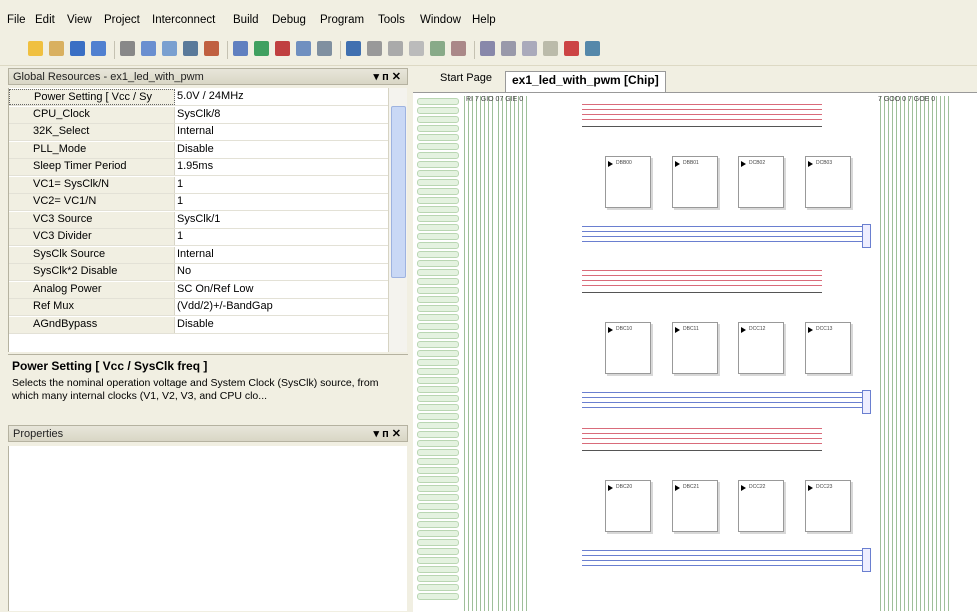  I want to click on menu-debug: Debug, so click(289, 20).